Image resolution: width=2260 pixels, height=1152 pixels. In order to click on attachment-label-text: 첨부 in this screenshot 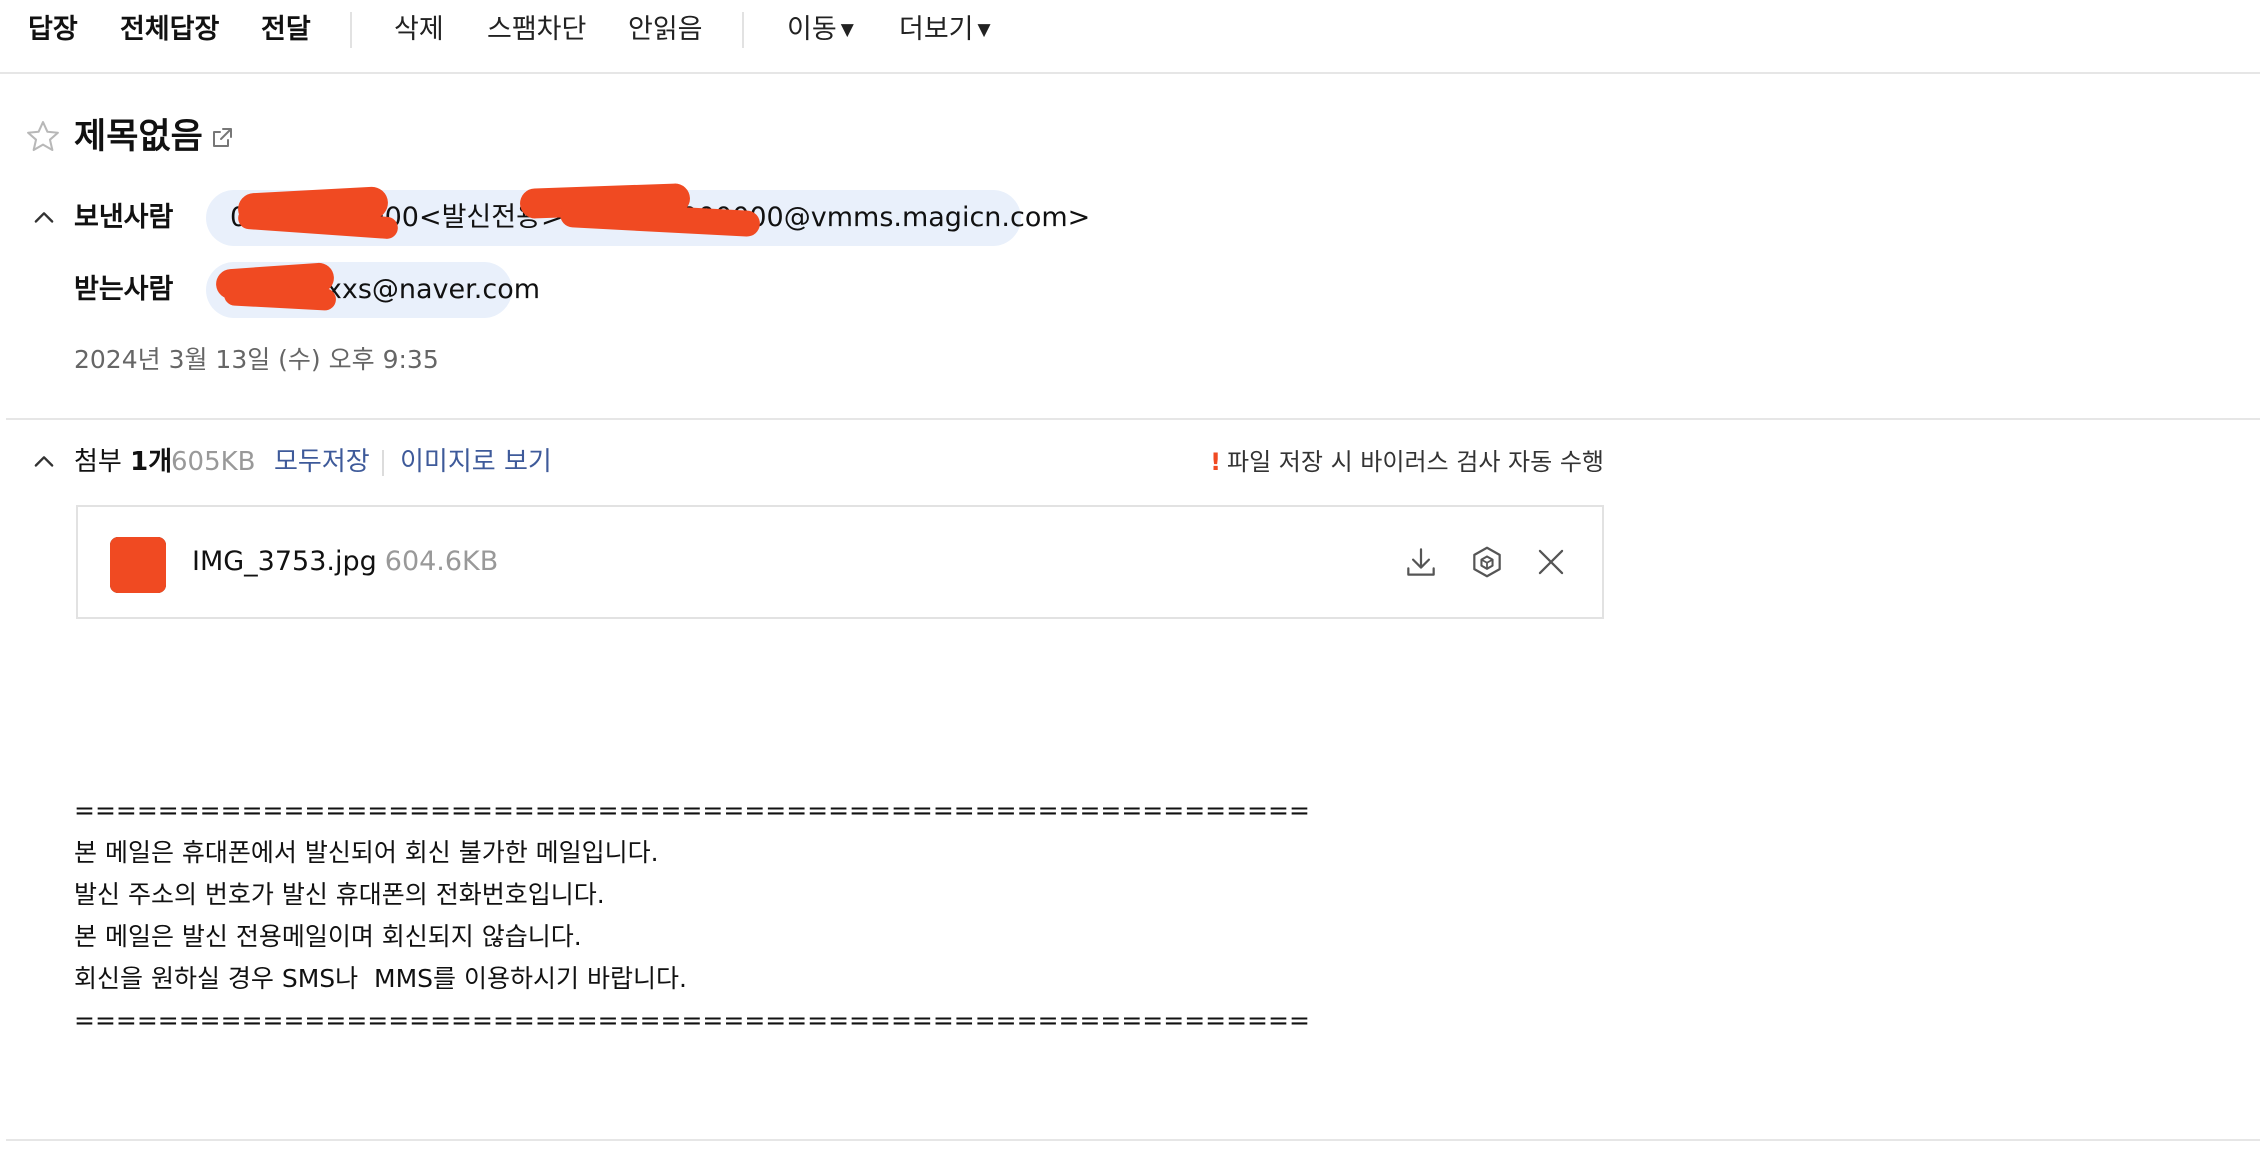, I will do `click(98, 462)`.